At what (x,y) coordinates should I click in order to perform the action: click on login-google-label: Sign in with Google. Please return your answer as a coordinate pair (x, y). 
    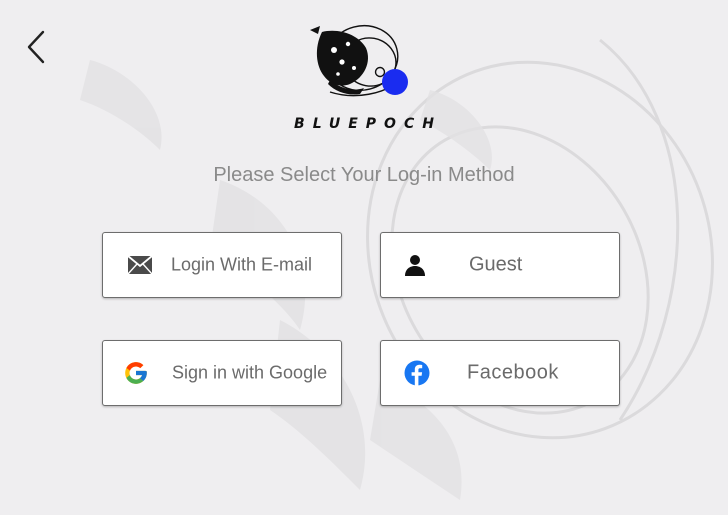
    Looking at the image, I should click on (250, 372).